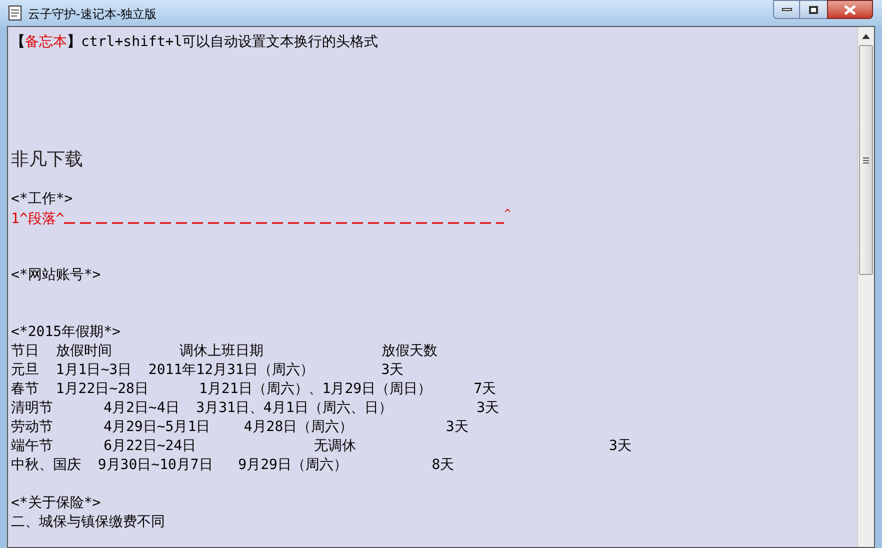 The height and width of the screenshot is (548, 882). Describe the element at coordinates (65, 332) in the screenshot. I see `note-line: <*2015年假期*>` at that location.